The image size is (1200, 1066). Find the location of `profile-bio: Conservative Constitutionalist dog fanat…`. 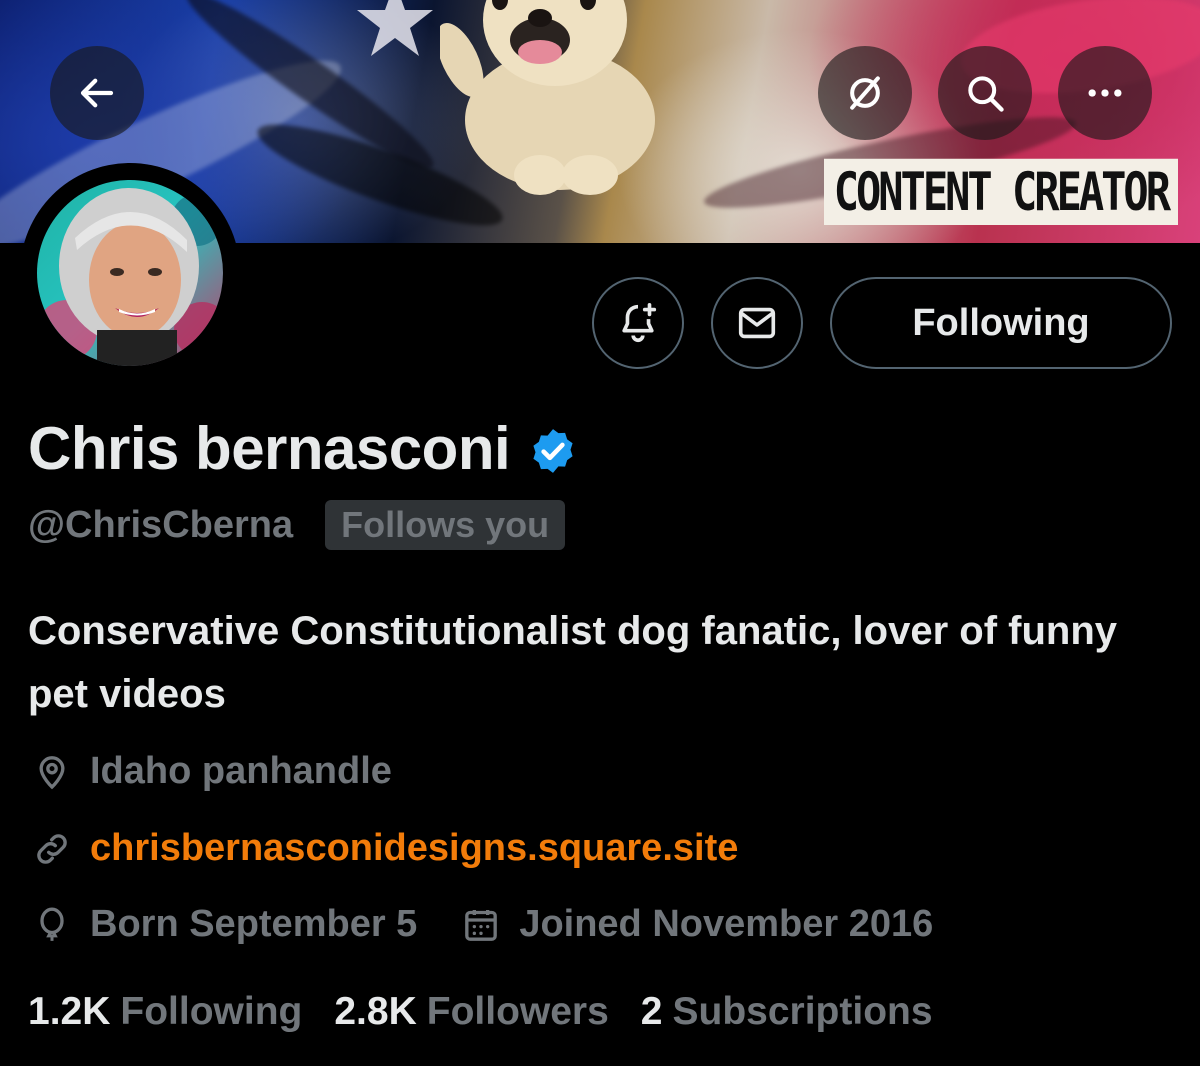

profile-bio: Conservative Constitutionalist dog fanat… is located at coordinates (573, 662).